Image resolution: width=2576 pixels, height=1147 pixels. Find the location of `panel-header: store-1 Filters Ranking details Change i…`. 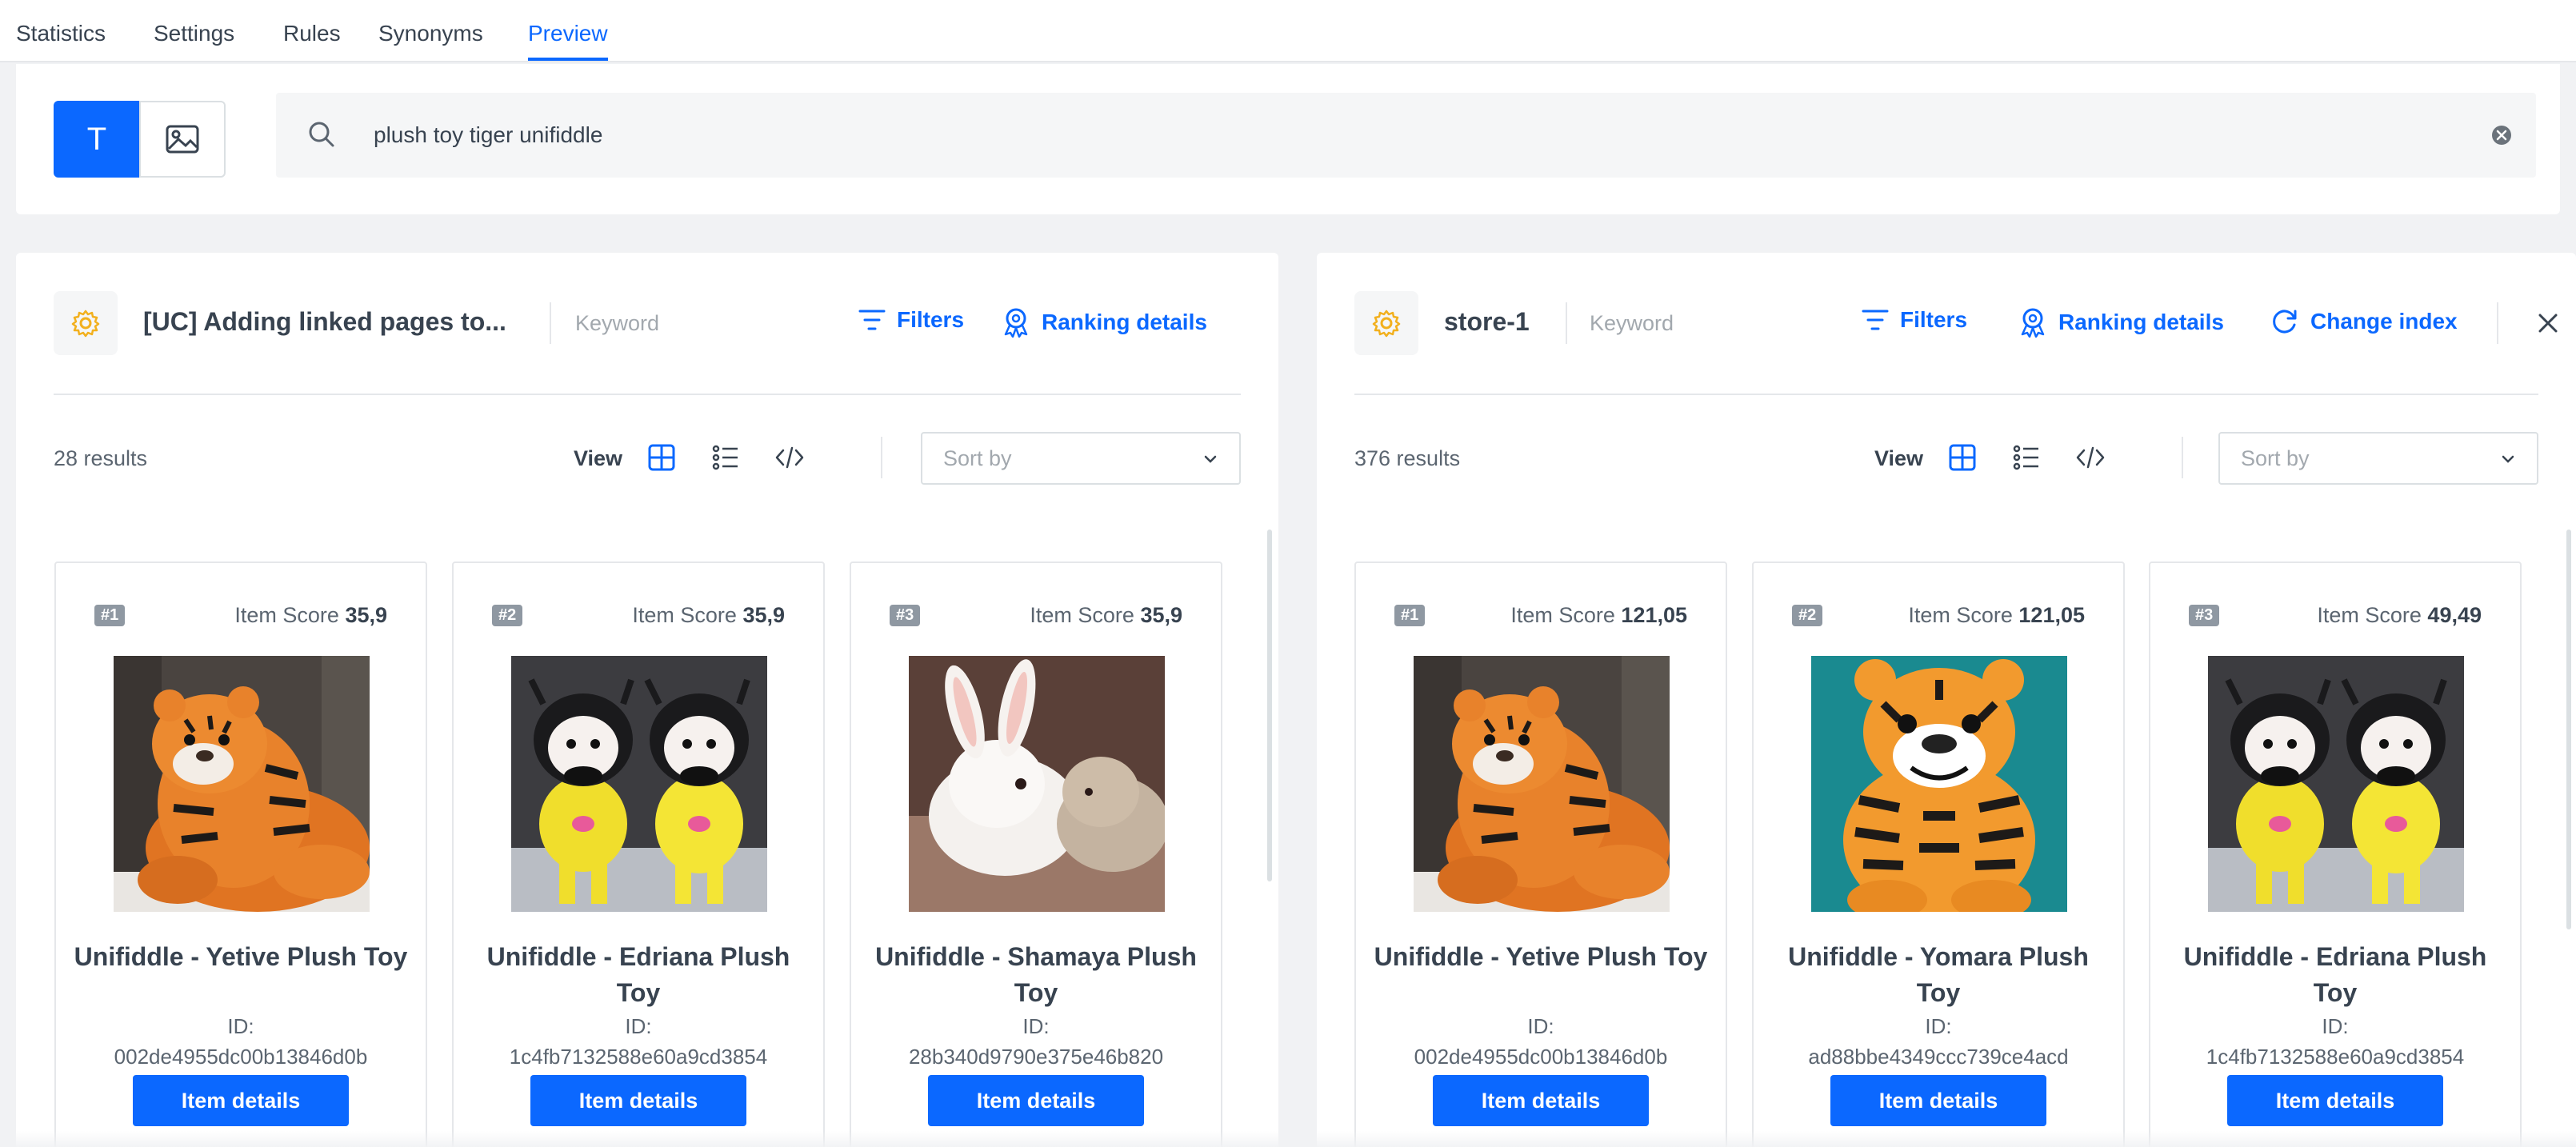

panel-header: store-1 Filters Ranking details Change i… is located at coordinates (1965, 323).